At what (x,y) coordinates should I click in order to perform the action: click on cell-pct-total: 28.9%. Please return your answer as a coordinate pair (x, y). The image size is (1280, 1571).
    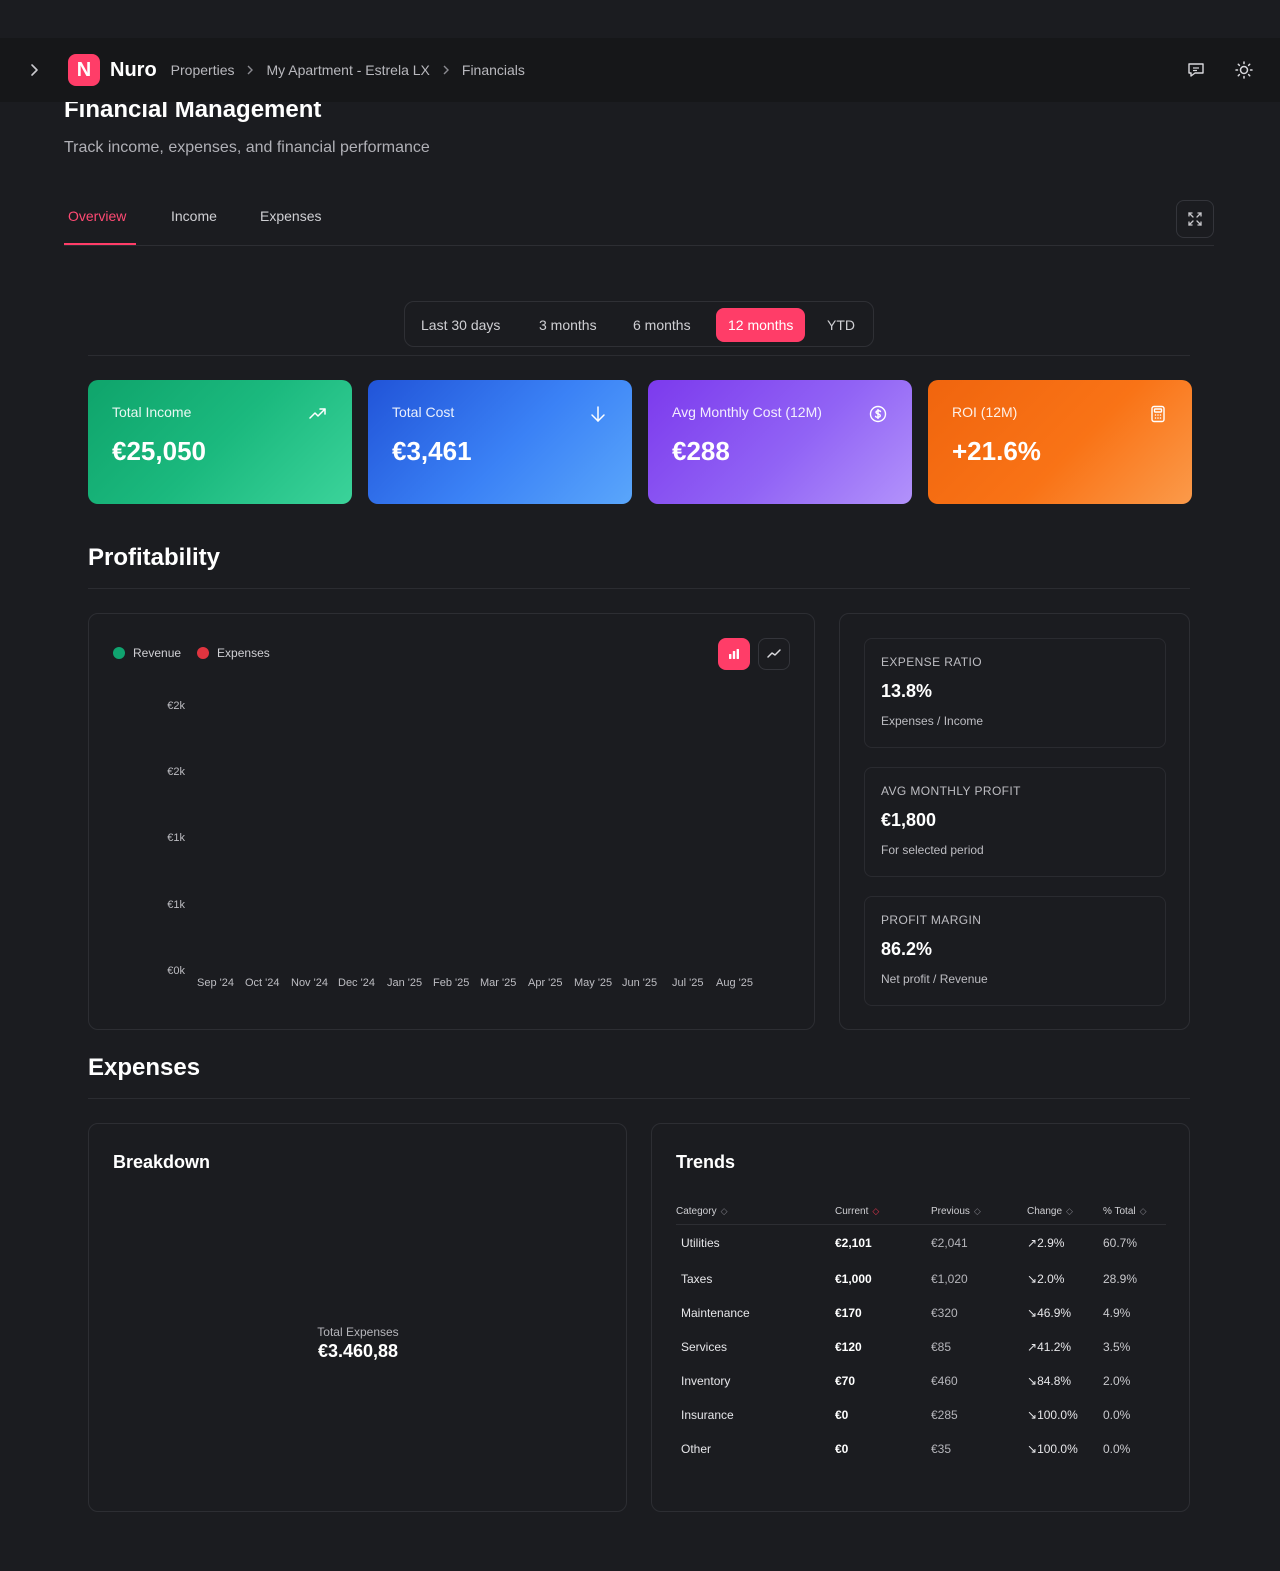
    Looking at the image, I should click on (1120, 1279).